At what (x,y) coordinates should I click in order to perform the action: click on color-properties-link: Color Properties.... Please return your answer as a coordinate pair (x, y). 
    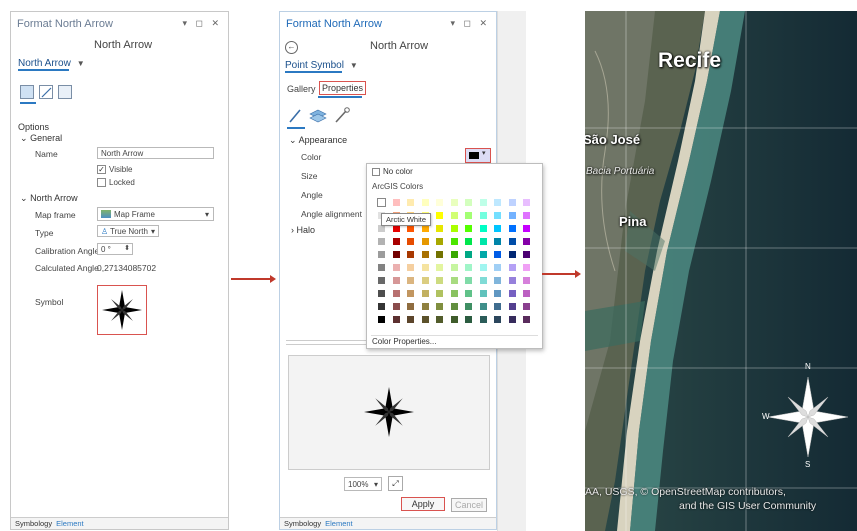
    Looking at the image, I should click on (404, 341).